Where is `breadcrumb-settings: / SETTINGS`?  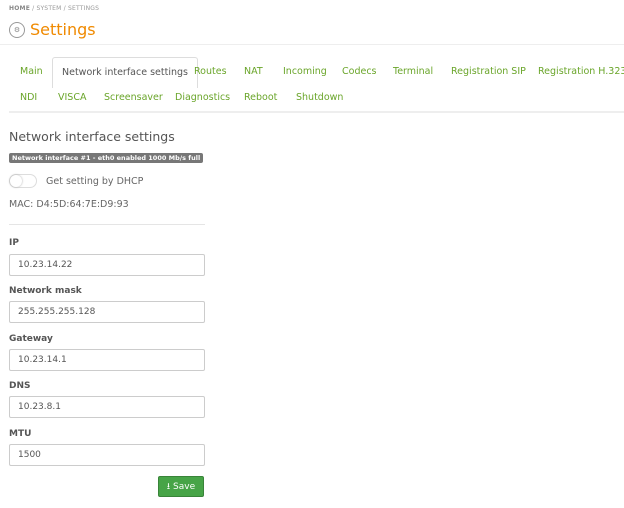
breadcrumb-settings: / SETTINGS is located at coordinates (81, 8).